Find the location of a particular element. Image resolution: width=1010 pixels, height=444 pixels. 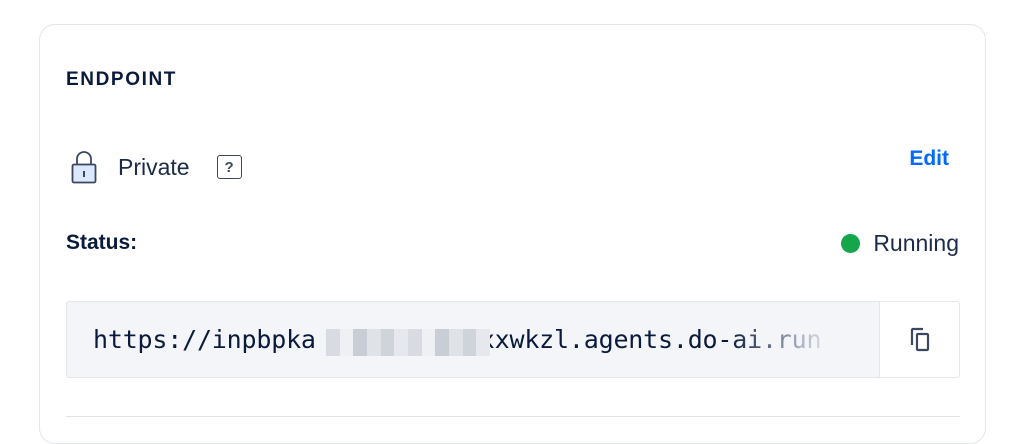

status-indicator: Running is located at coordinates (900, 243).